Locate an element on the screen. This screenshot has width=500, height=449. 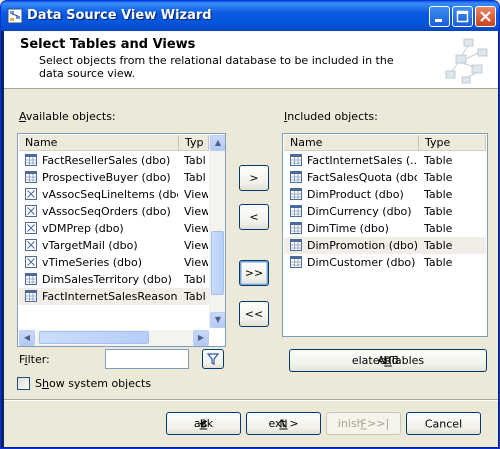
list-item: ProspectiveBuyer (dbo) Tabl is located at coordinates (114, 177).